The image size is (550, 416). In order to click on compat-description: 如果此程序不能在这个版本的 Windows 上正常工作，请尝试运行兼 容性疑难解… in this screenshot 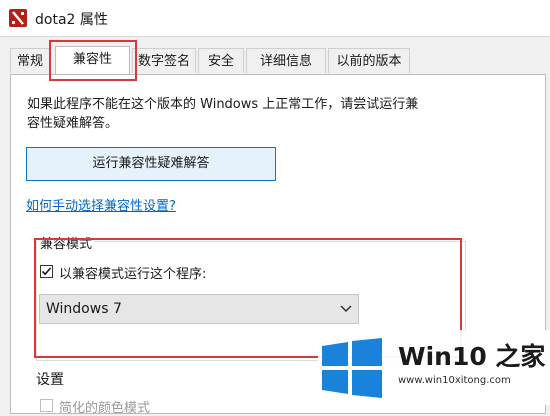, I will do `click(277, 114)`.